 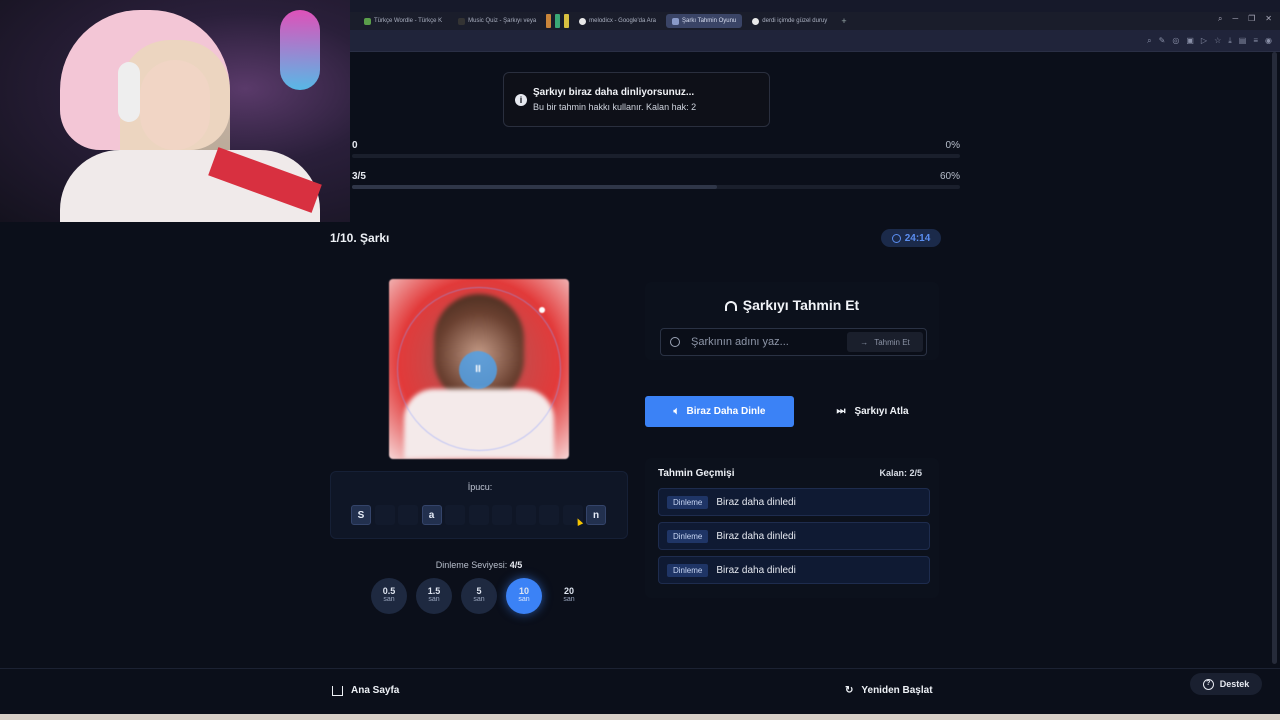 What do you see at coordinates (175, 111) in the screenshot?
I see `webcam-overlay` at bounding box center [175, 111].